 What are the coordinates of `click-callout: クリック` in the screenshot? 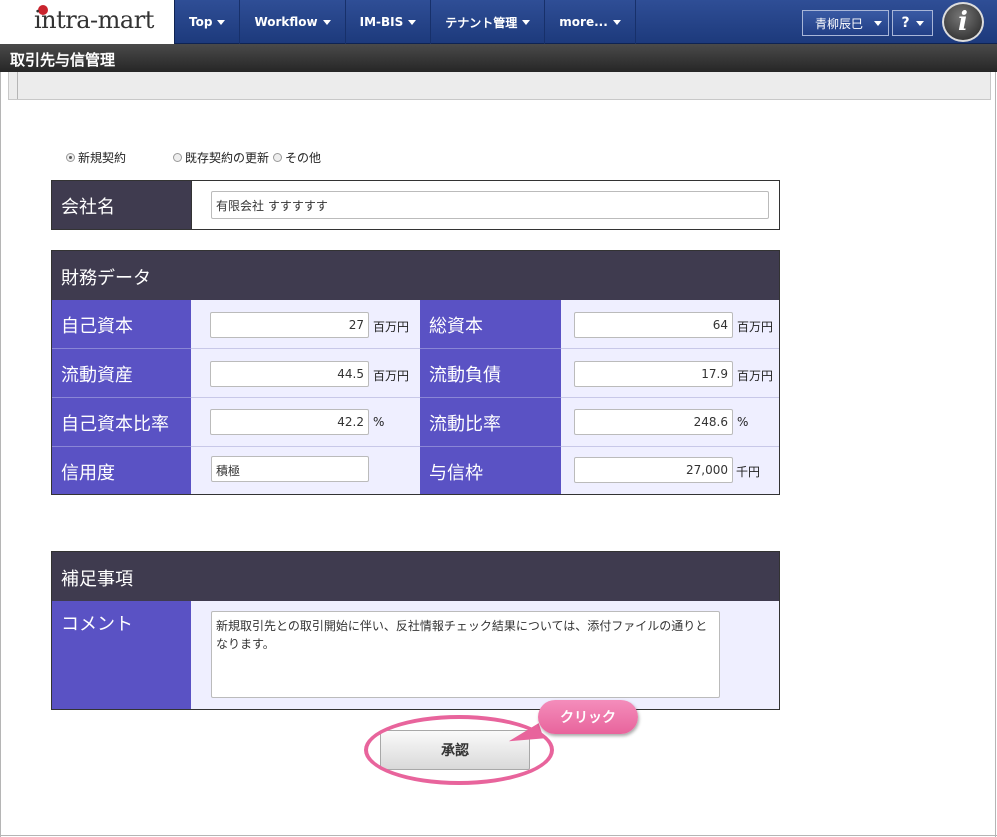 It's located at (588, 717).